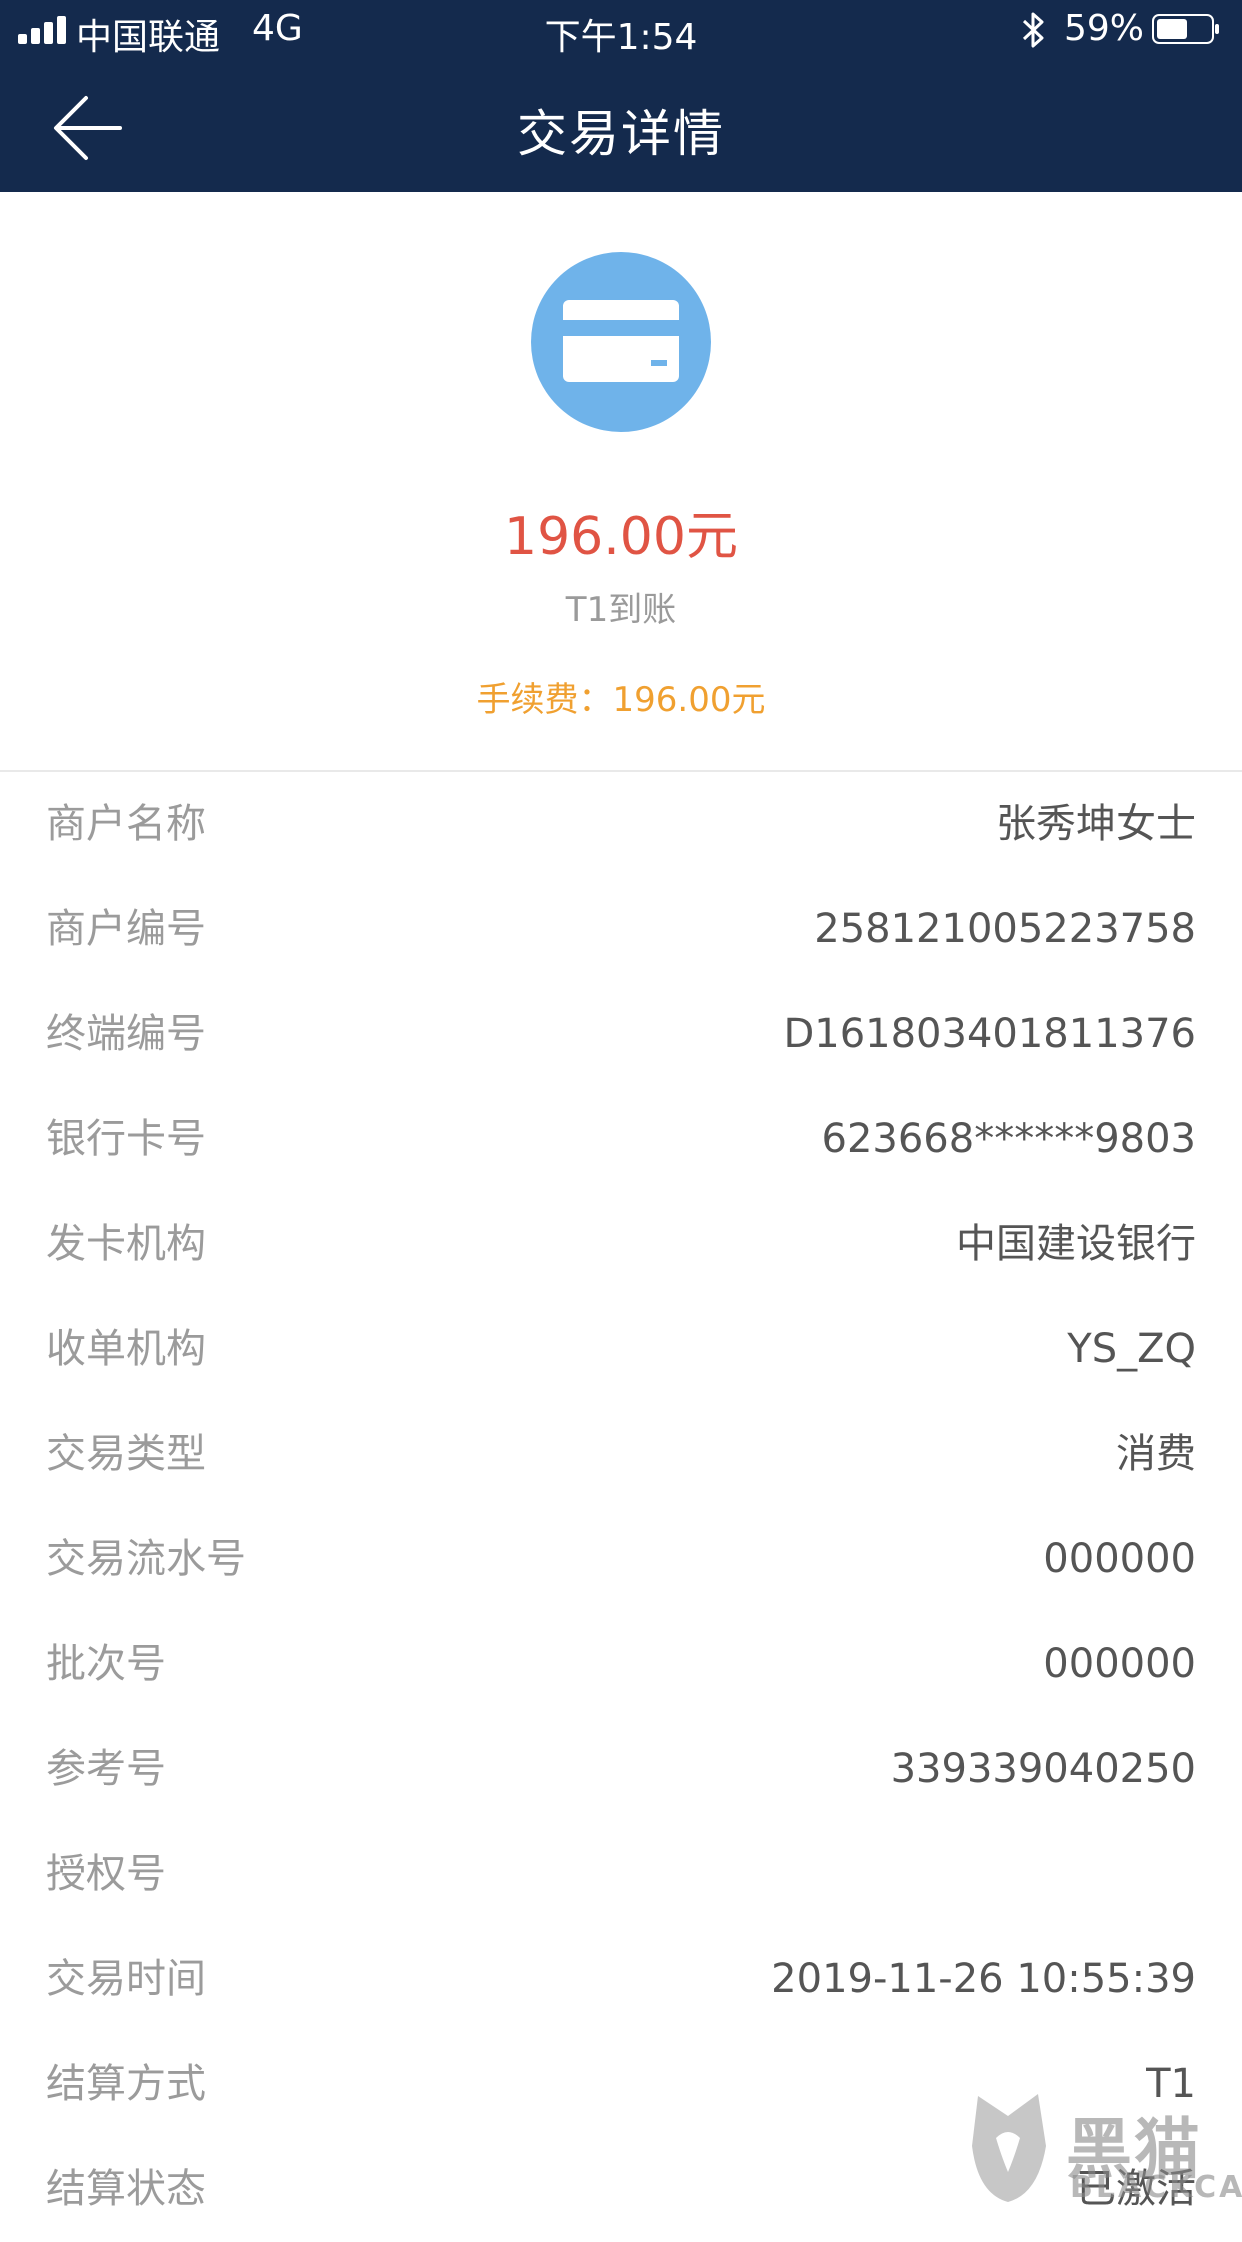 Image resolution: width=1242 pixels, height=2242 pixels. What do you see at coordinates (126, 2189) in the screenshot?
I see `detail-label: 结算状态` at bounding box center [126, 2189].